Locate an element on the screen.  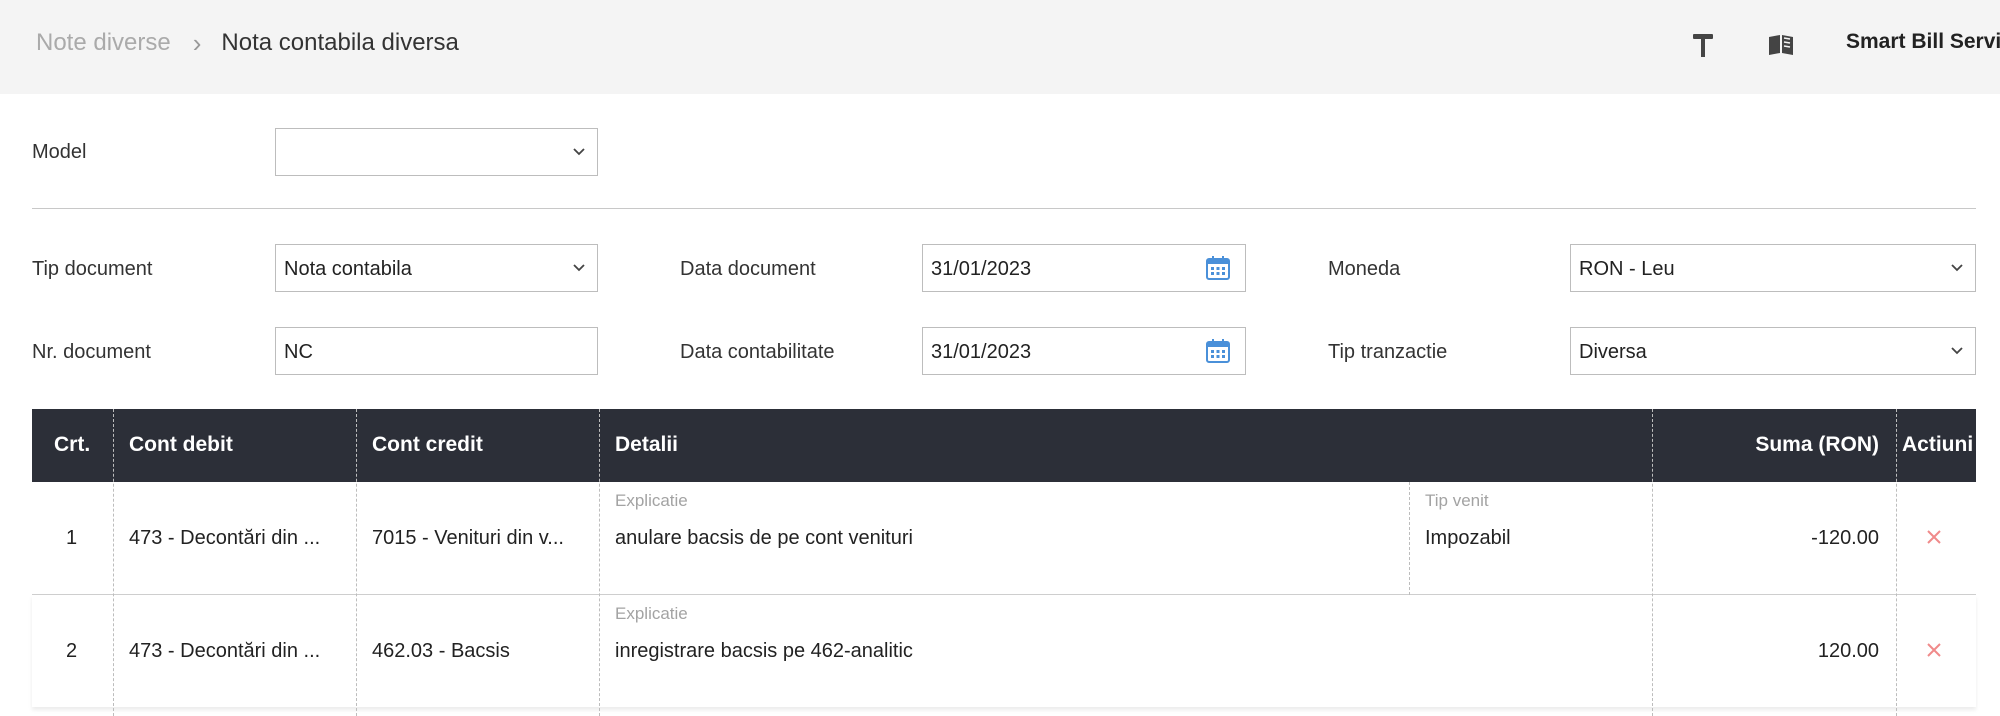
tip-document-value: Nota contabila is located at coordinates (348, 269).